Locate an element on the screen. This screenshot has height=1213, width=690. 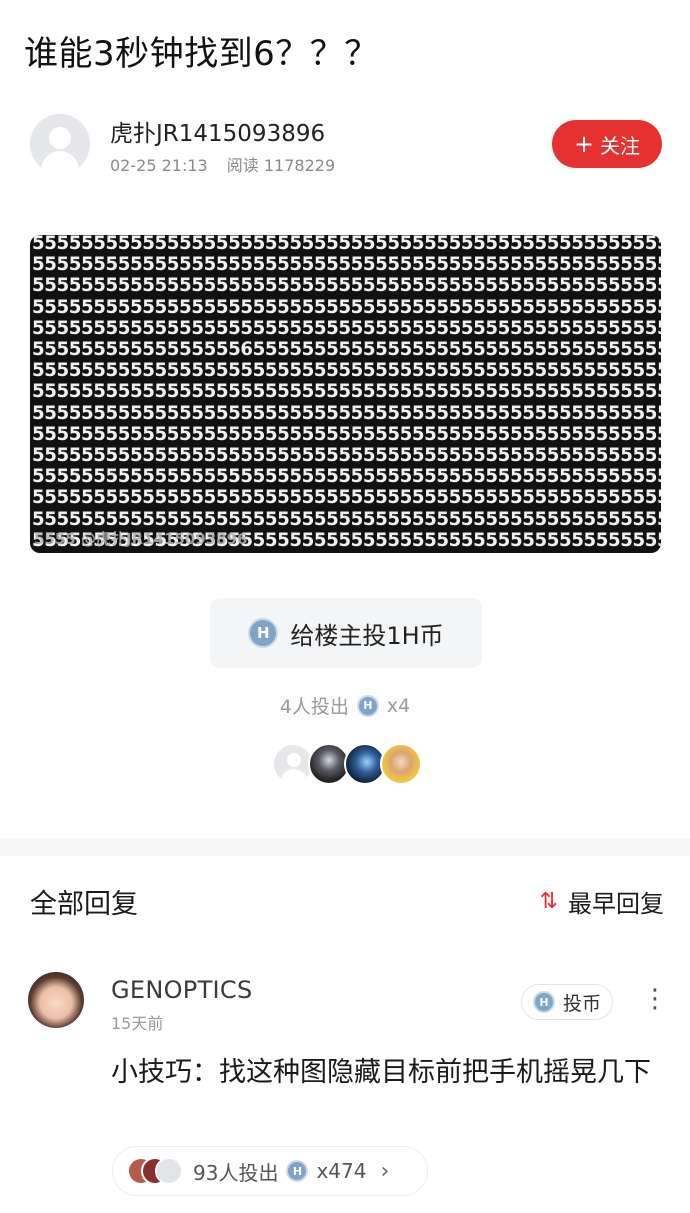
coin-count-prefix: 4人投出 is located at coordinates (314, 707).